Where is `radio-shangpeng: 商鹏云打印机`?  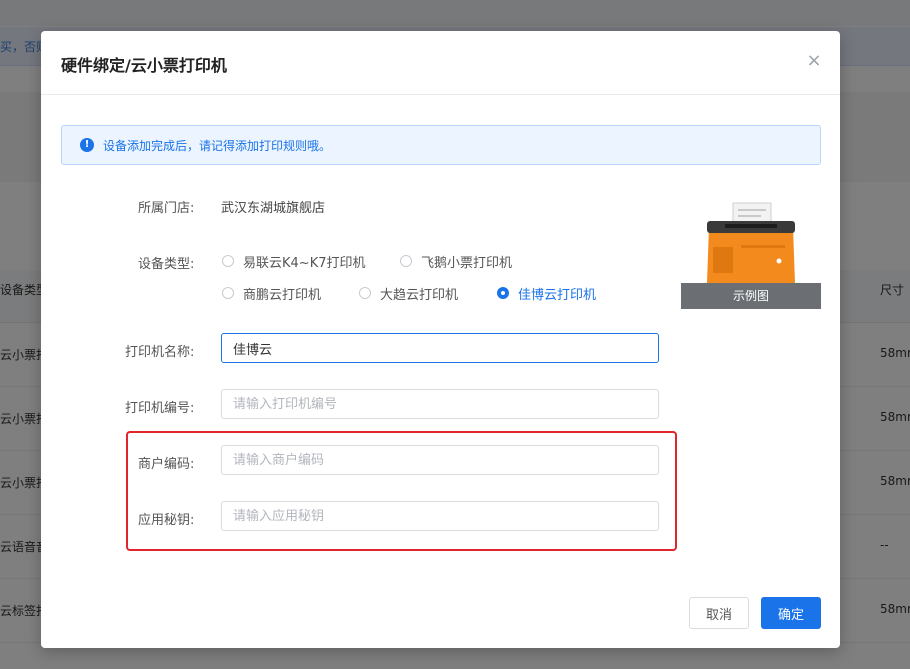
radio-shangpeng: 商鹏云打印机 is located at coordinates (272, 293).